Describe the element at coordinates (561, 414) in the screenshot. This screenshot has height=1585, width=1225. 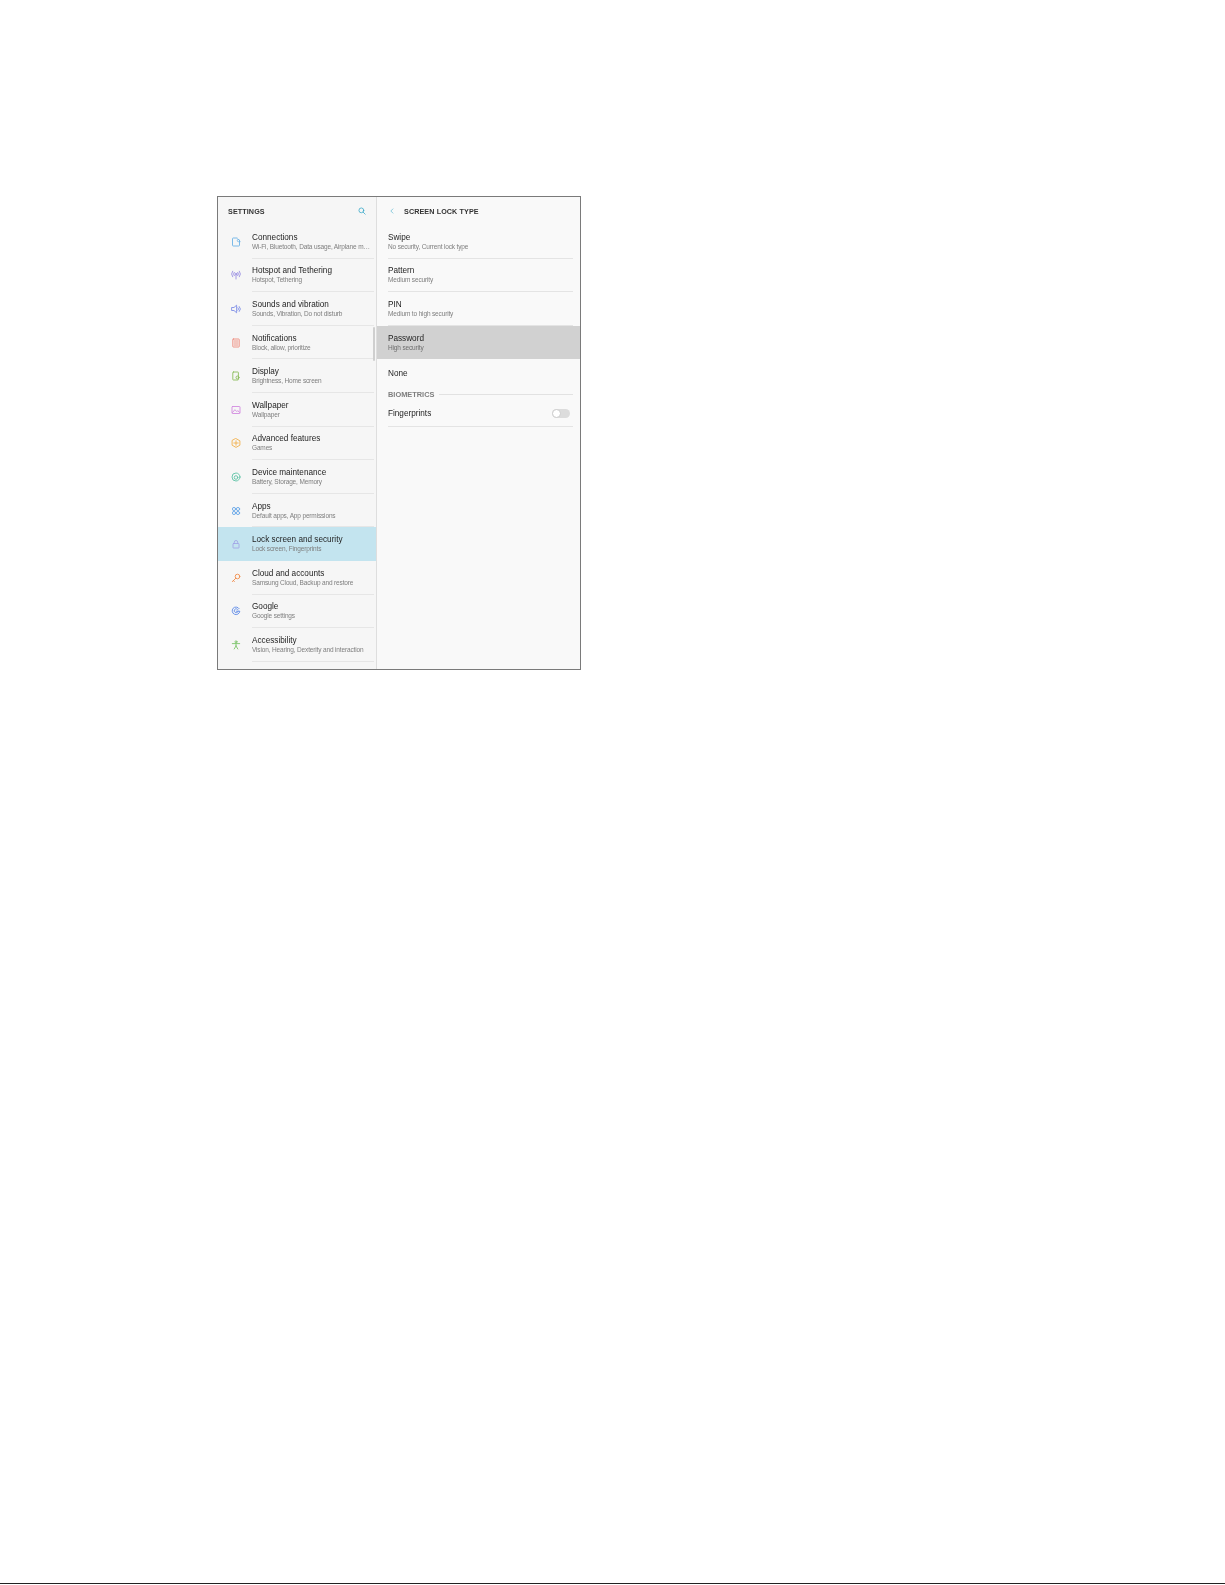
I see `toggle-switch` at that location.